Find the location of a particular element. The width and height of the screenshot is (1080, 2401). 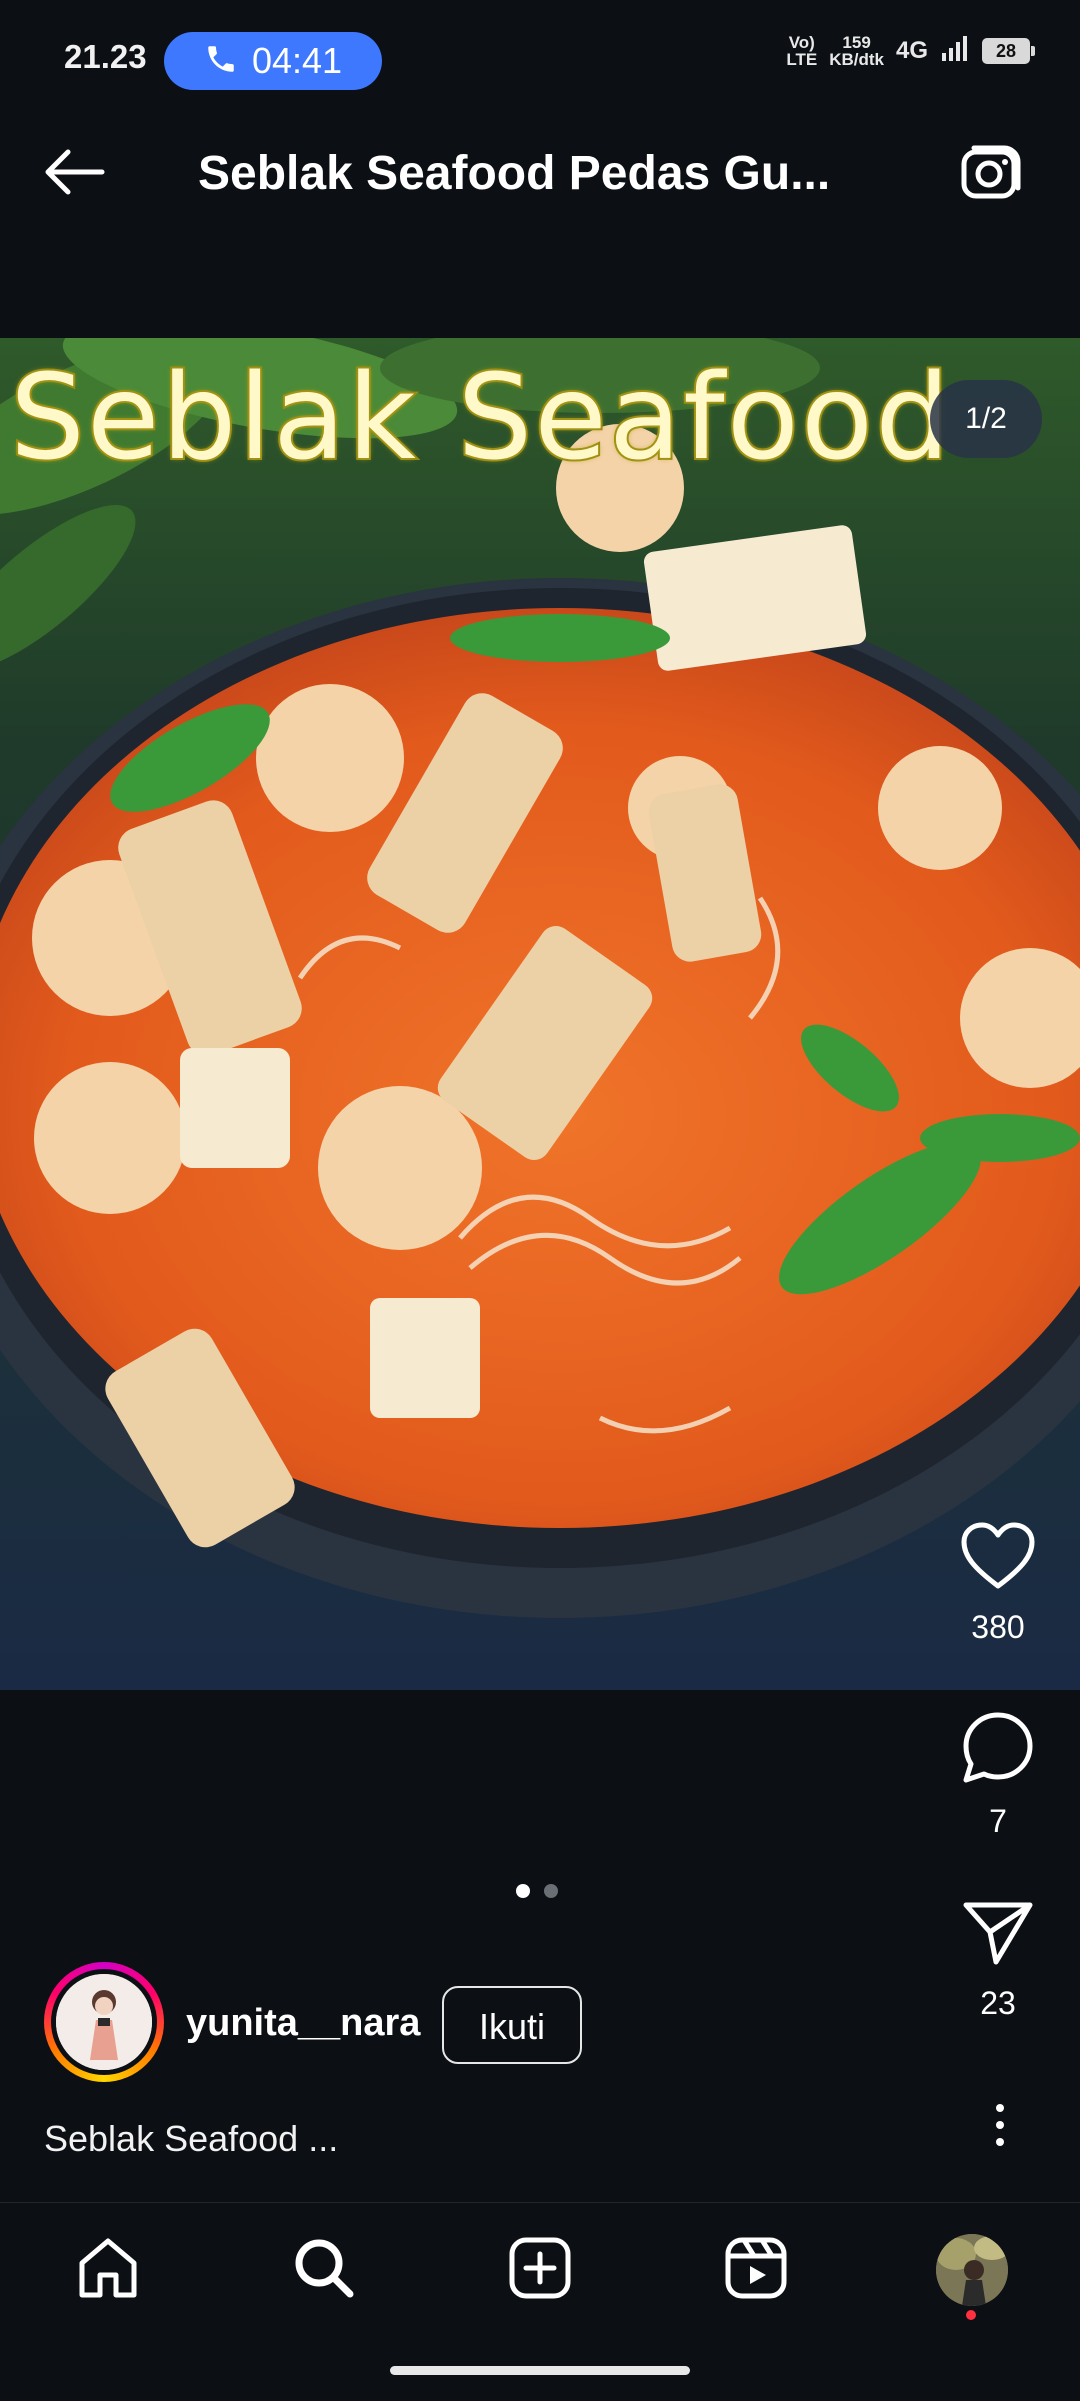

more-icon-dot is located at coordinates (1000, 2108).